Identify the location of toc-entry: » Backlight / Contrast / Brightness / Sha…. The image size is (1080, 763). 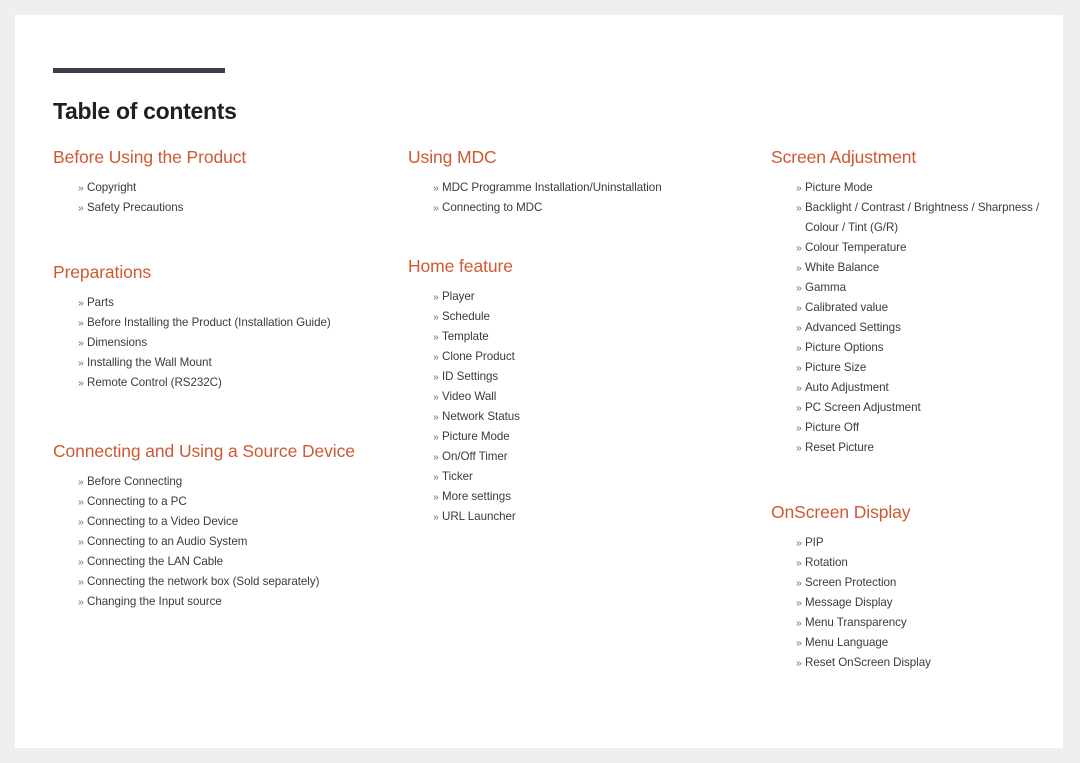
(929, 218).